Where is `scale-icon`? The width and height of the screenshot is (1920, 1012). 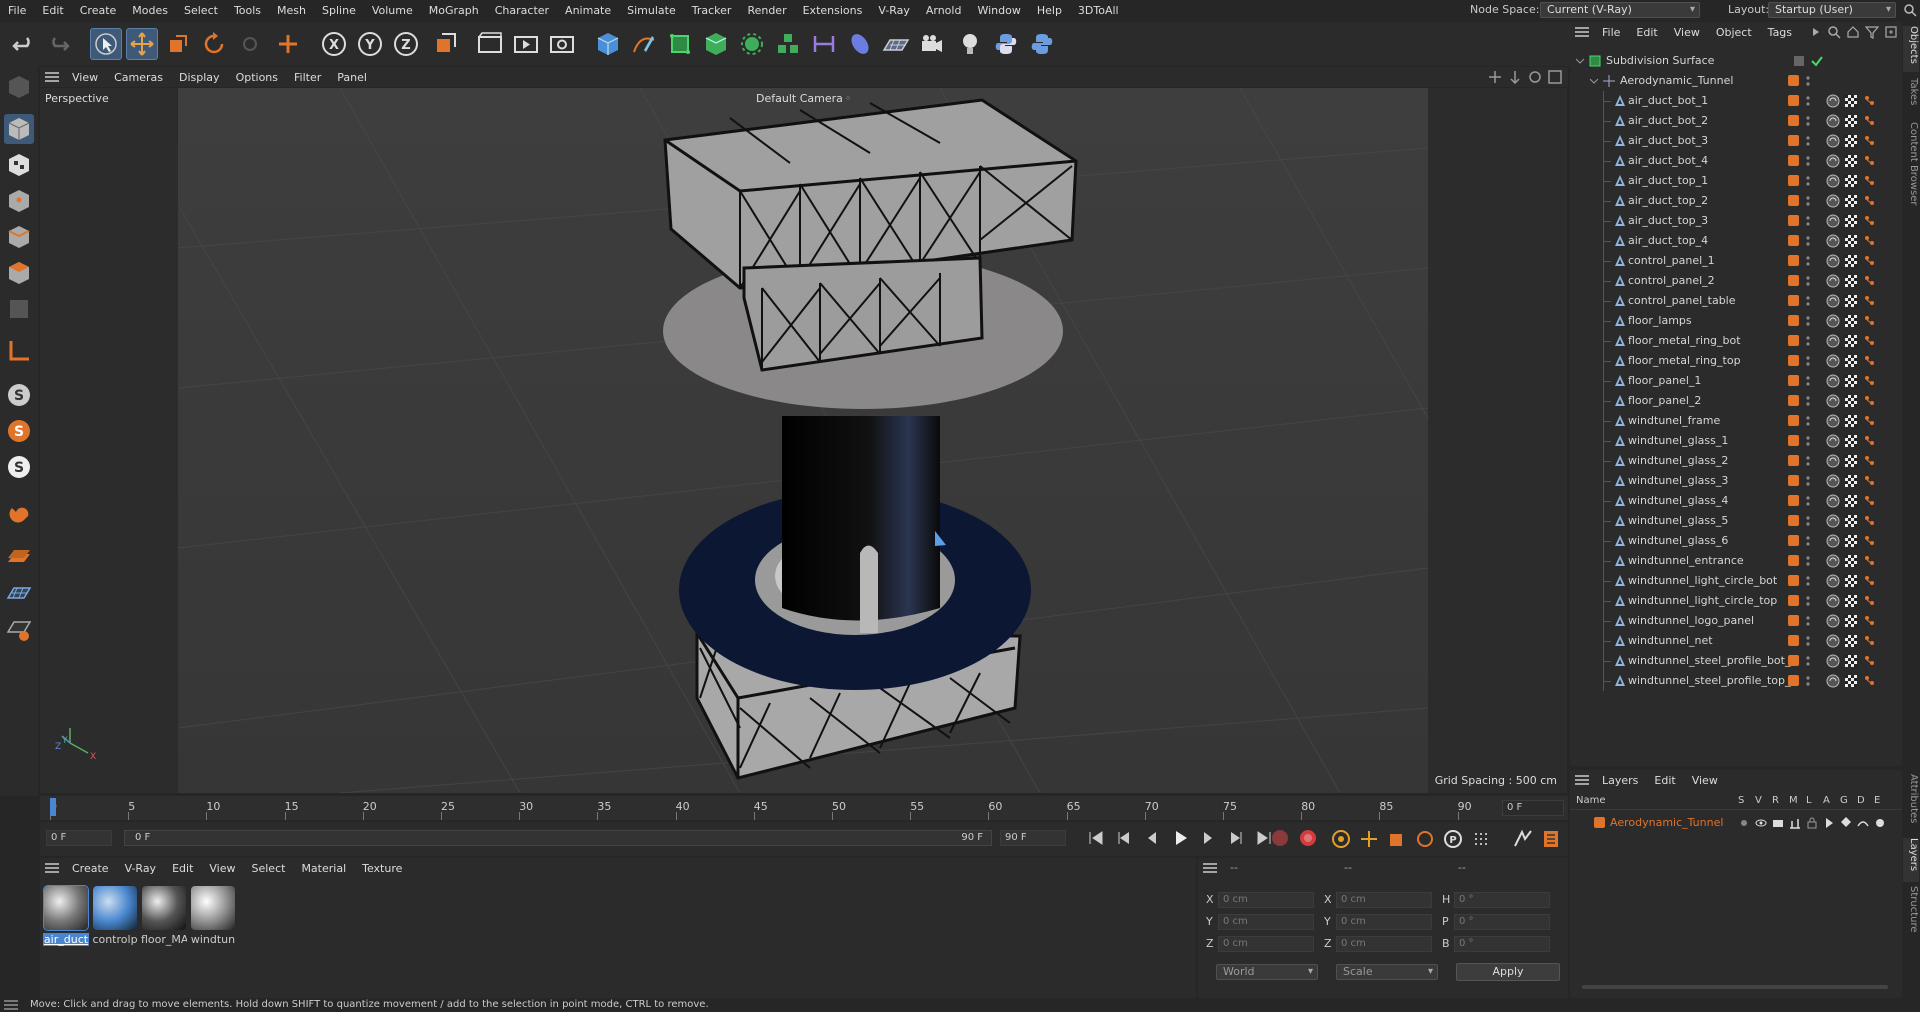
scale-icon is located at coordinates (178, 44).